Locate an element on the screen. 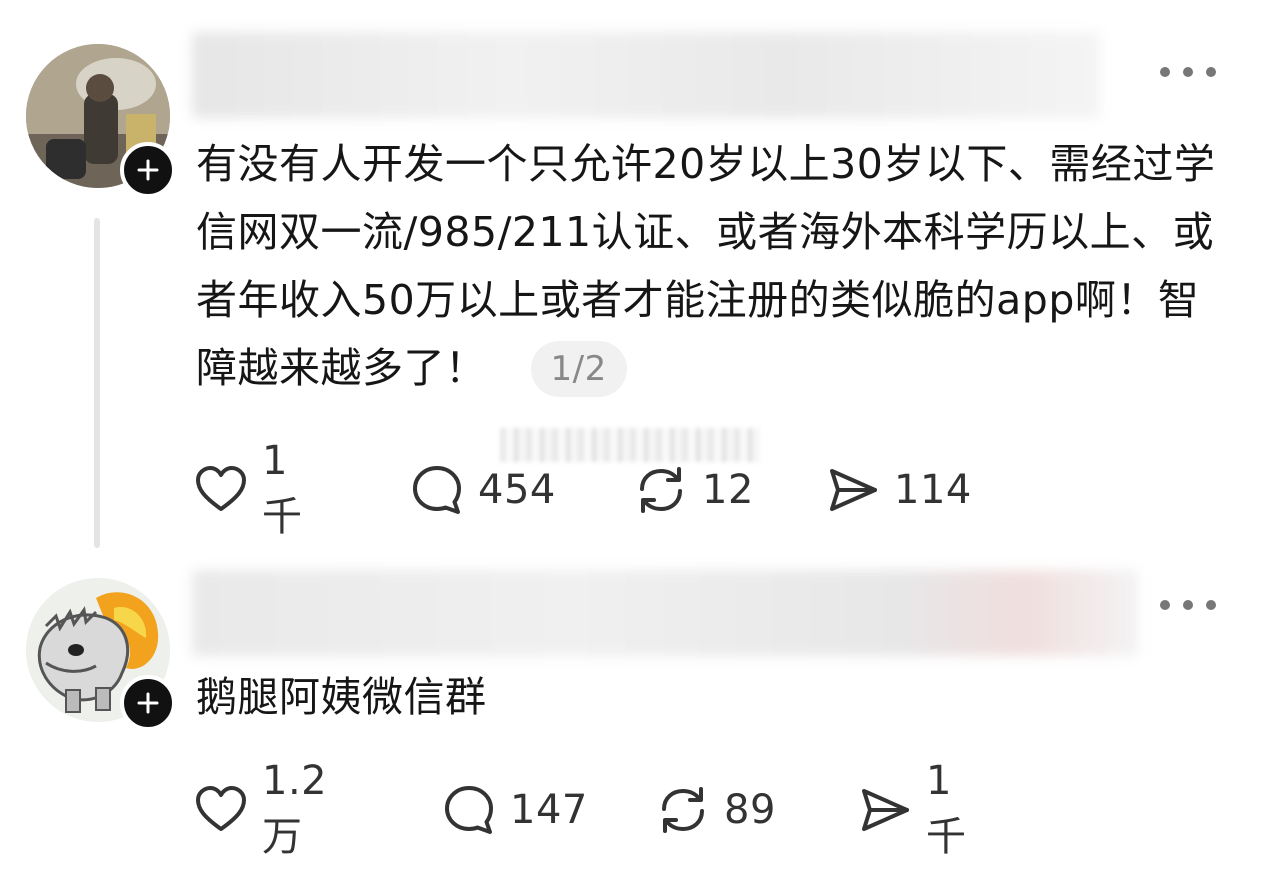 The image size is (1268, 890). like-button: 1.2万 is located at coordinates (260, 809).